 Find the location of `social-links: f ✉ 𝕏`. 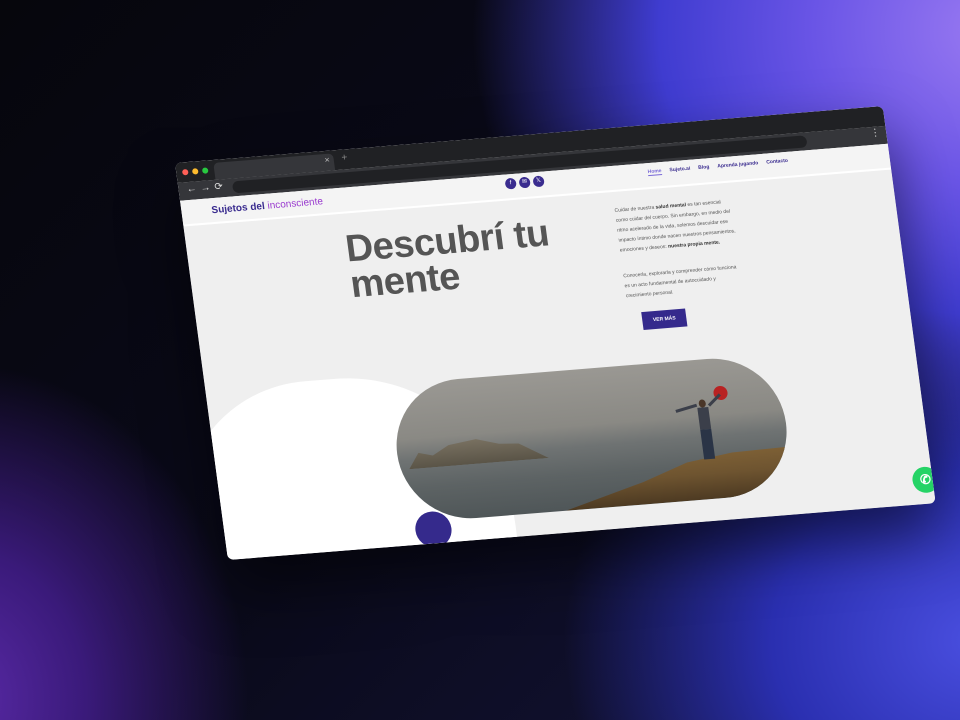

social-links: f ✉ 𝕏 is located at coordinates (524, 182).